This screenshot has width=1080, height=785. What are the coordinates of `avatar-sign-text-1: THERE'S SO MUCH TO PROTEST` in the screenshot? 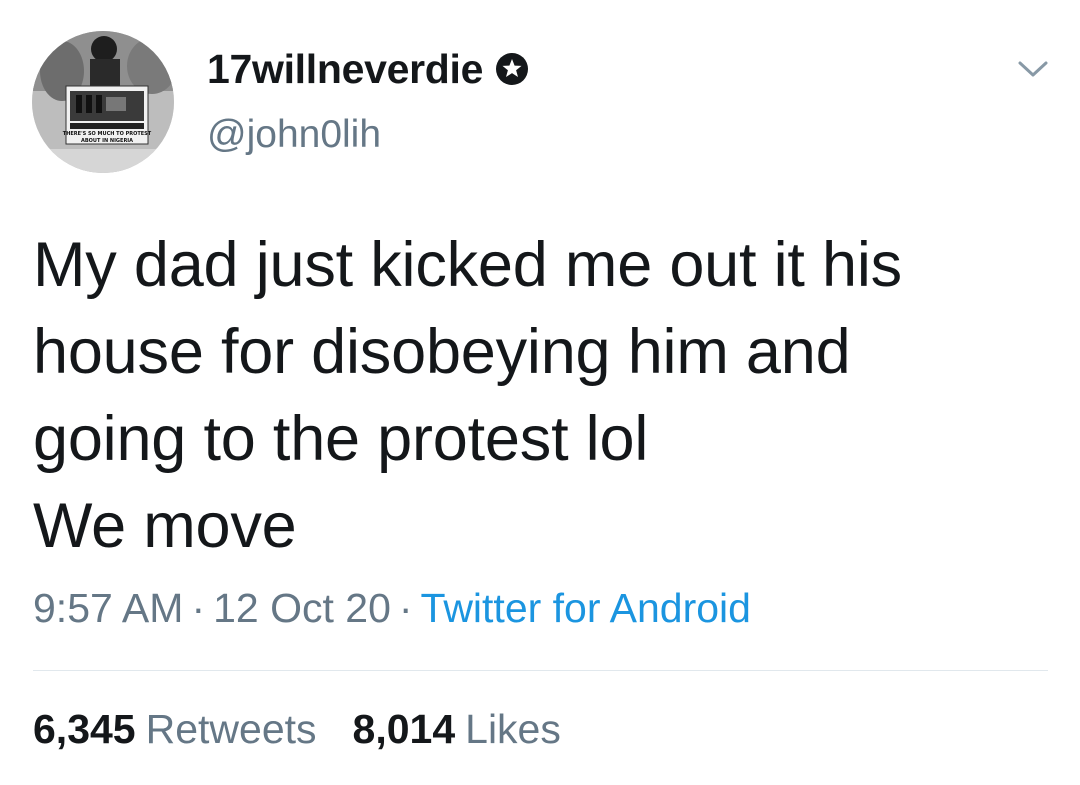 It's located at (107, 134).